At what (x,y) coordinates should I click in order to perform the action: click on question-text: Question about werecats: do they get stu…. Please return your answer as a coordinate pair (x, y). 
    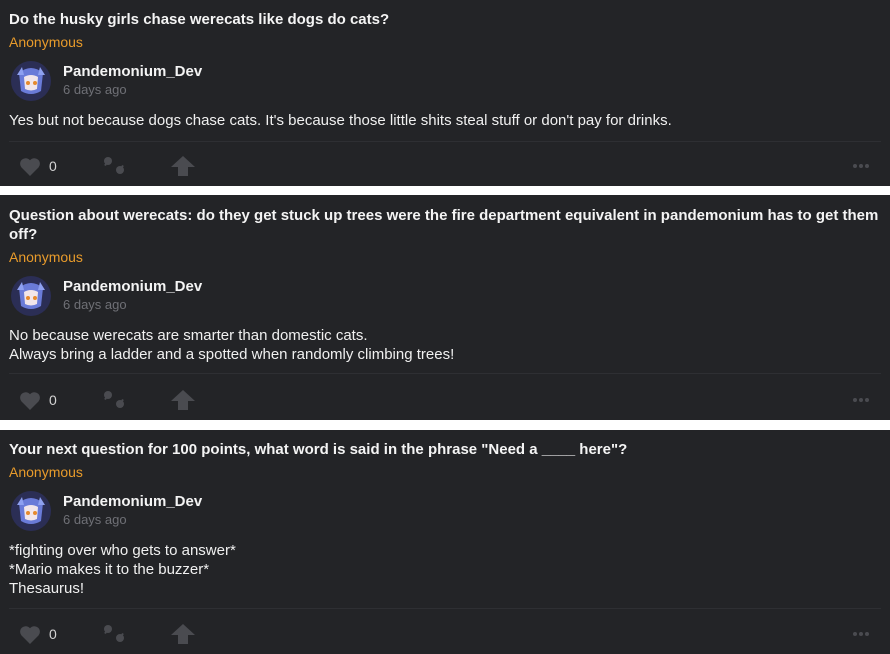
    Looking at the image, I should click on (444, 225).